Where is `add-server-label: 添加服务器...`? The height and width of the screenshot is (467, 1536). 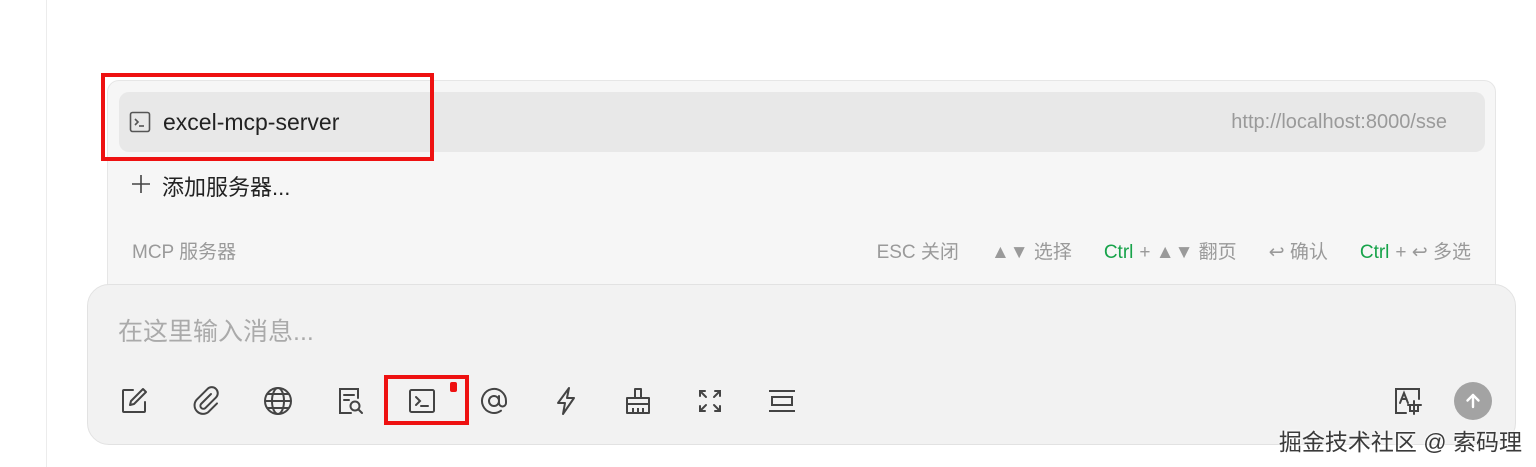
add-server-label: 添加服务器... is located at coordinates (226, 187).